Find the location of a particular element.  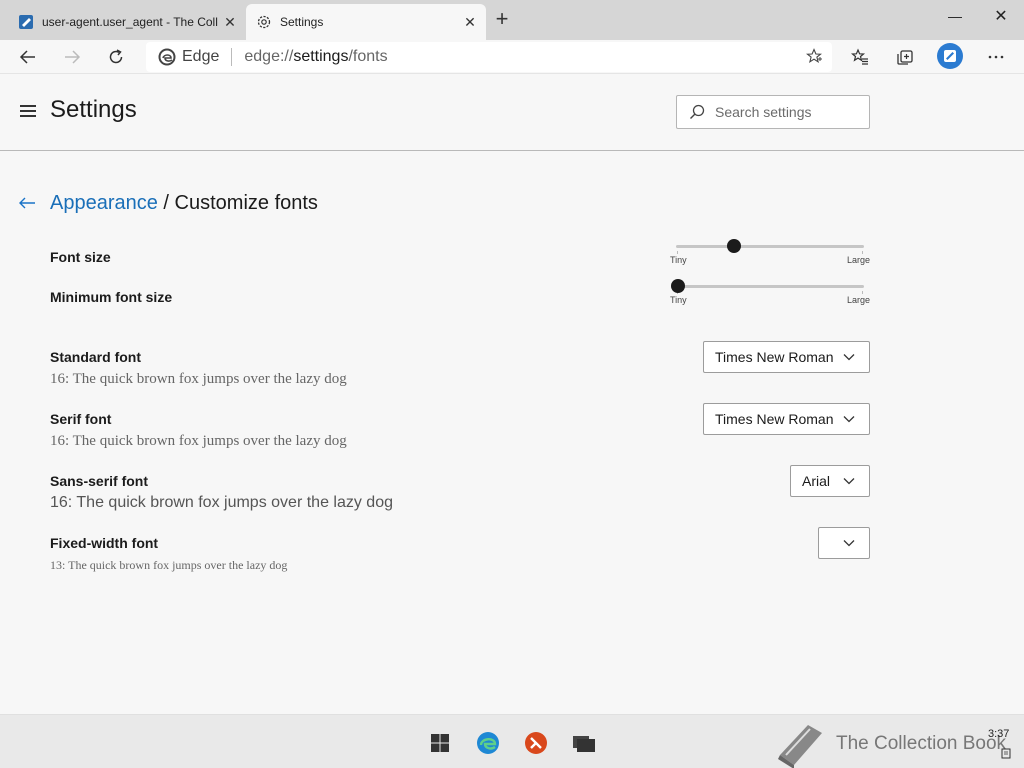

back-button is located at coordinates (28, 57).